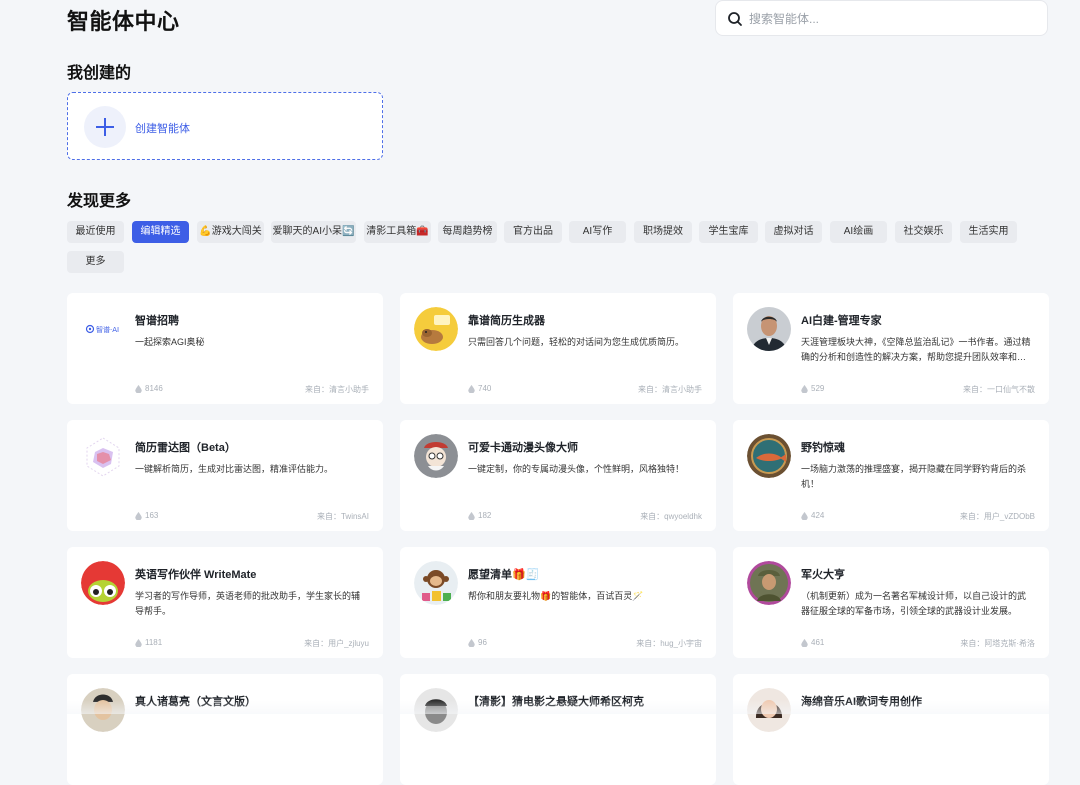 This screenshot has width=1080, height=785. What do you see at coordinates (479, 388) in the screenshot?
I see `usage-count: 740` at bounding box center [479, 388].